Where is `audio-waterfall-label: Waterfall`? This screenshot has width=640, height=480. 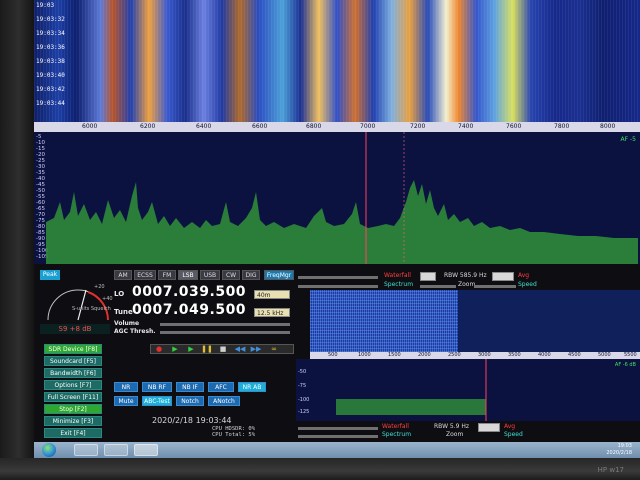 audio-waterfall-label: Waterfall is located at coordinates (395, 426).